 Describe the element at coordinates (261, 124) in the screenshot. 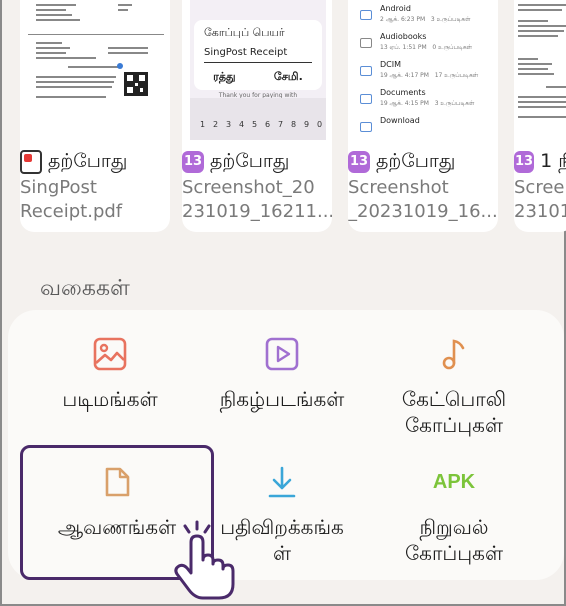

I see `keyboard-number-row: 1234567890` at that location.